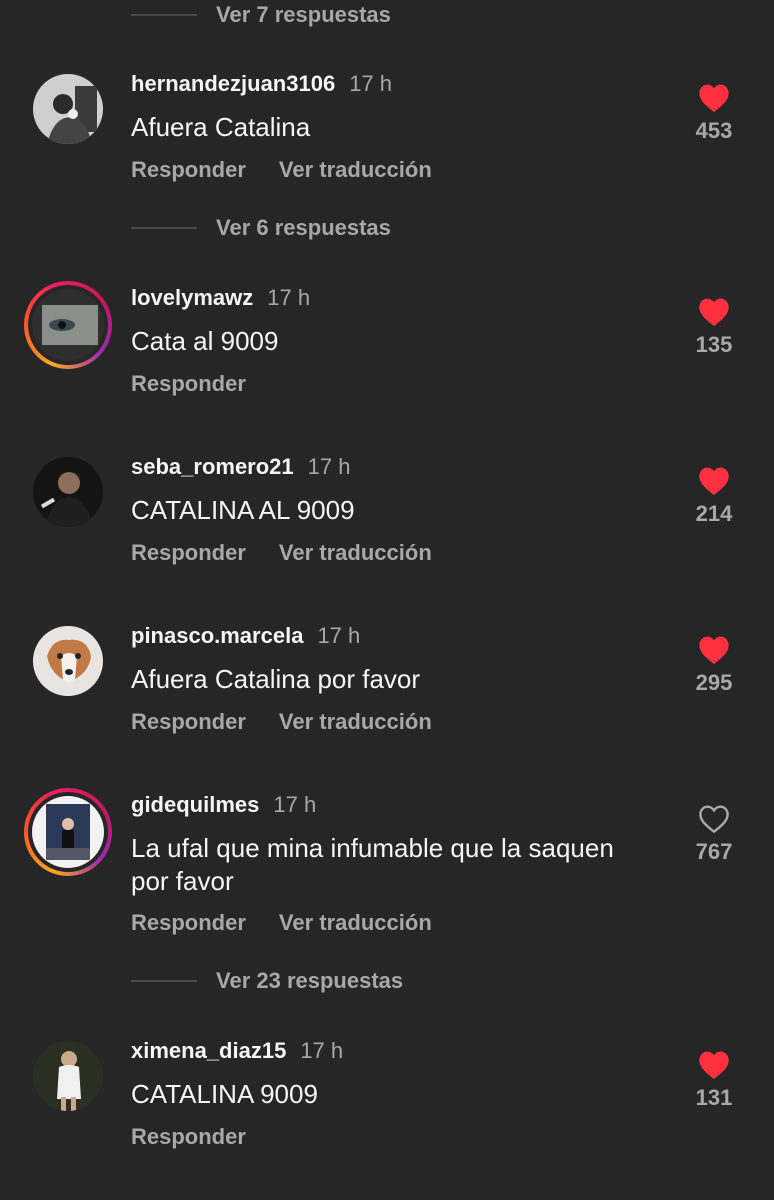 This screenshot has width=774, height=1200. Describe the element at coordinates (714, 513) in the screenshot. I see `like-count: 214` at that location.